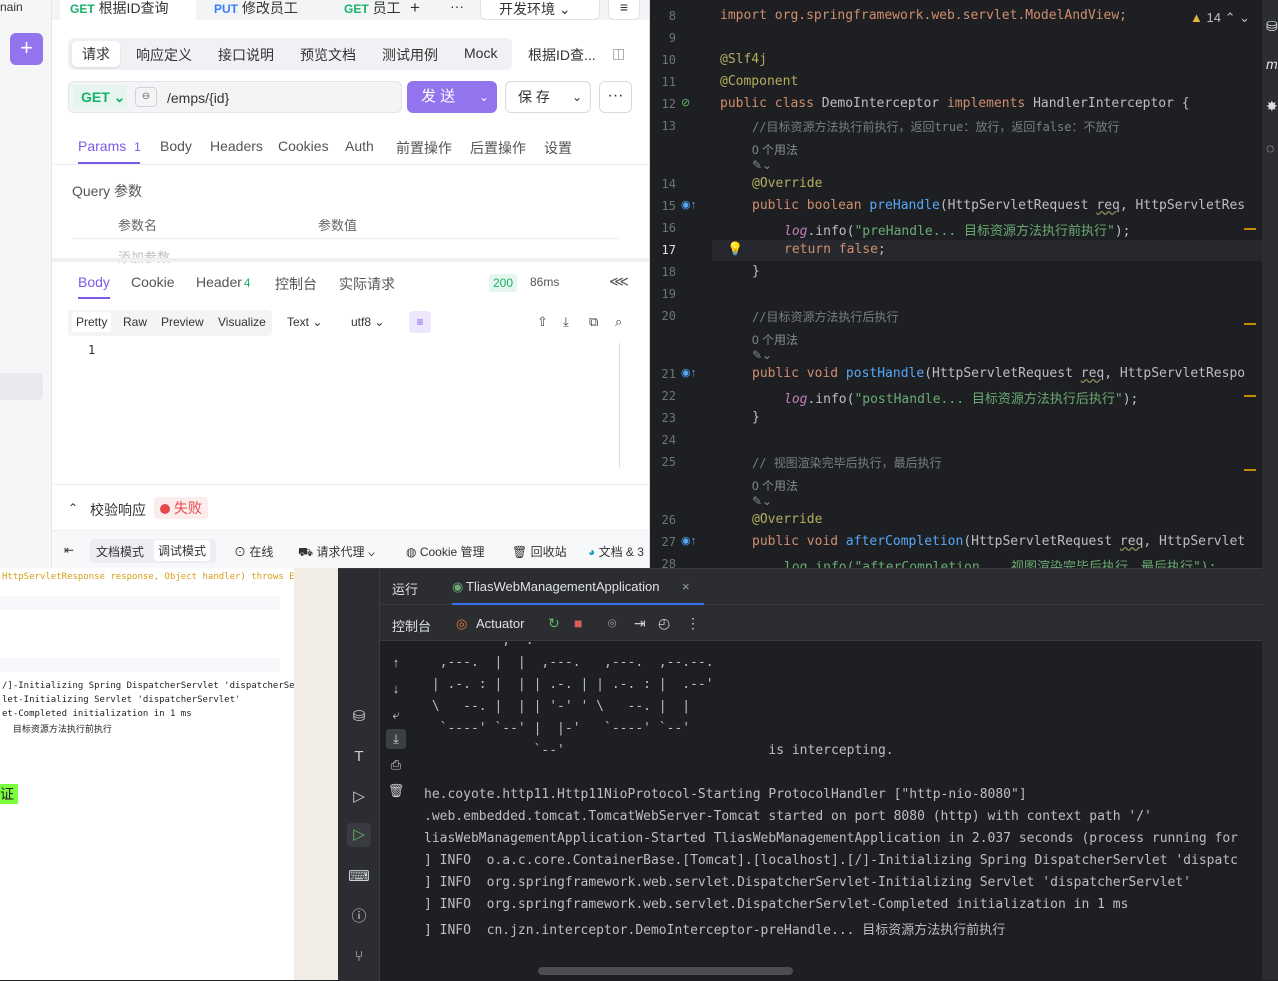  Describe the element at coordinates (359, 917) in the screenshot. I see `problems-icon: ⓘ` at that location.